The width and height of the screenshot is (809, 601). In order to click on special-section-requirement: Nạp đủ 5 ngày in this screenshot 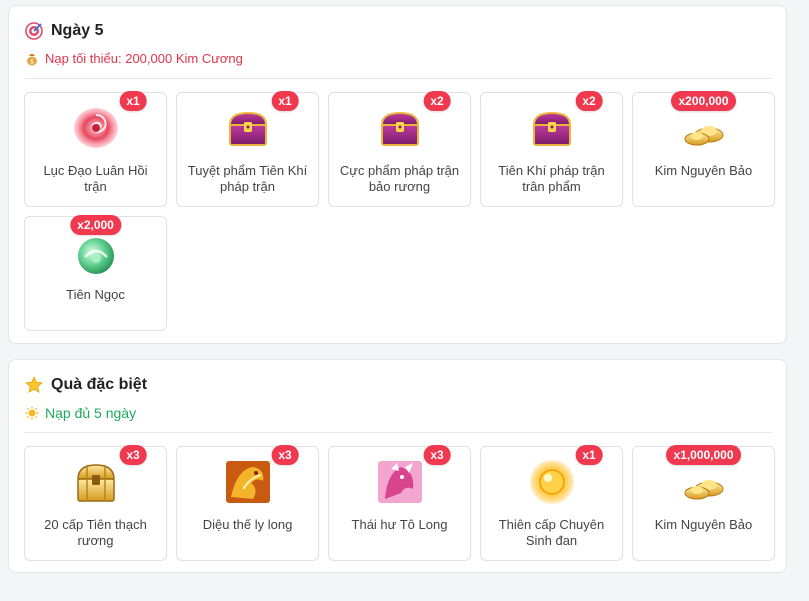, I will do `click(80, 413)`.